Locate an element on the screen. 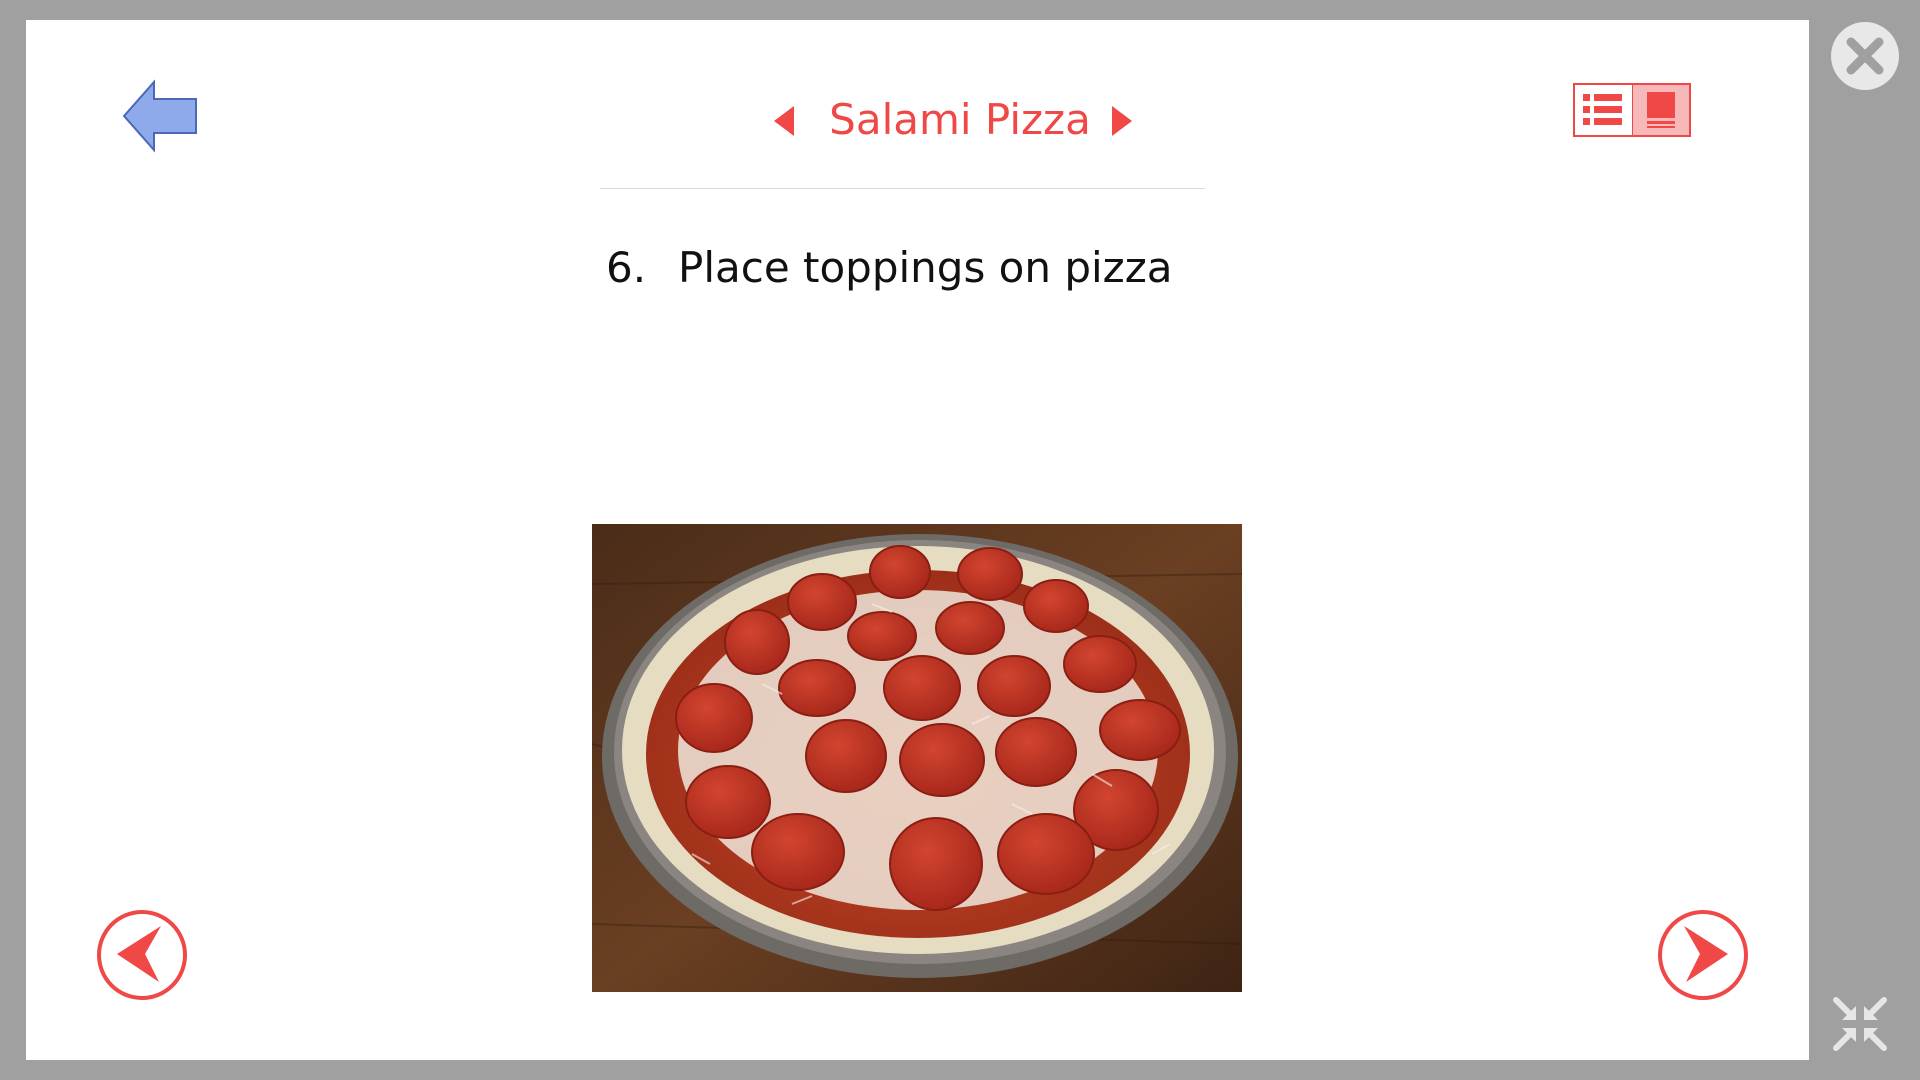 This screenshot has height=1080, width=1920. slide-view-button is located at coordinates (1660, 110).